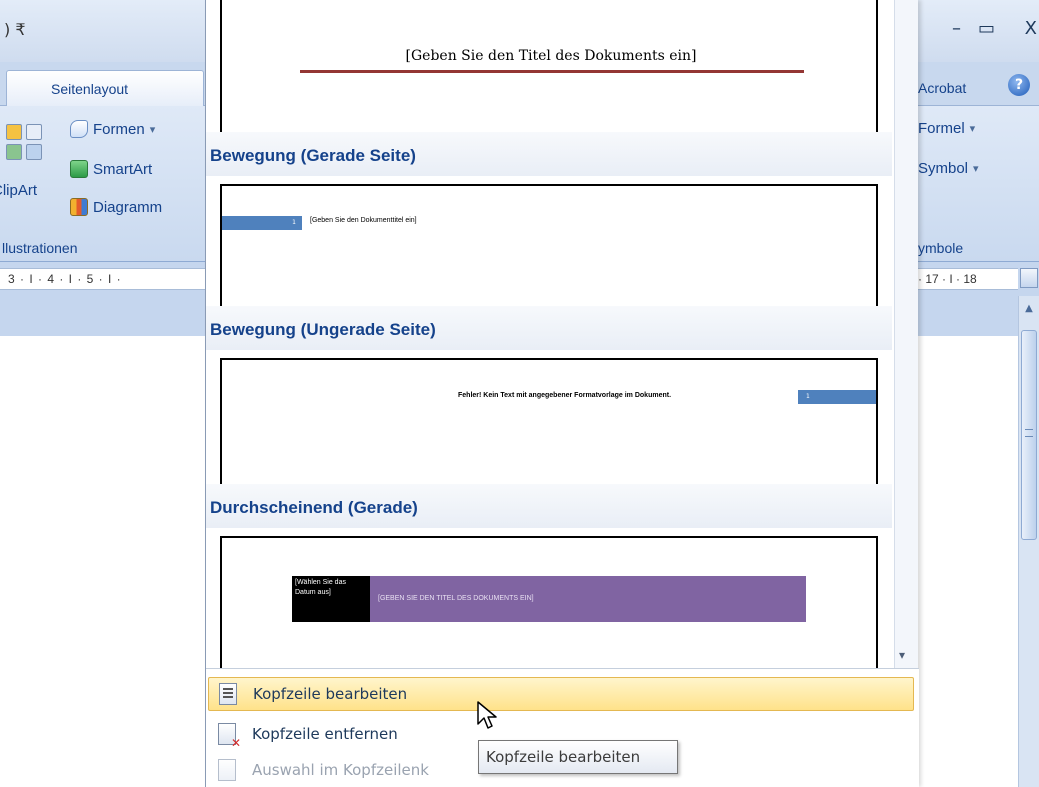 The width and height of the screenshot is (1039, 787). Describe the element at coordinates (941, 128) in the screenshot. I see `formel-label: Formel` at that location.